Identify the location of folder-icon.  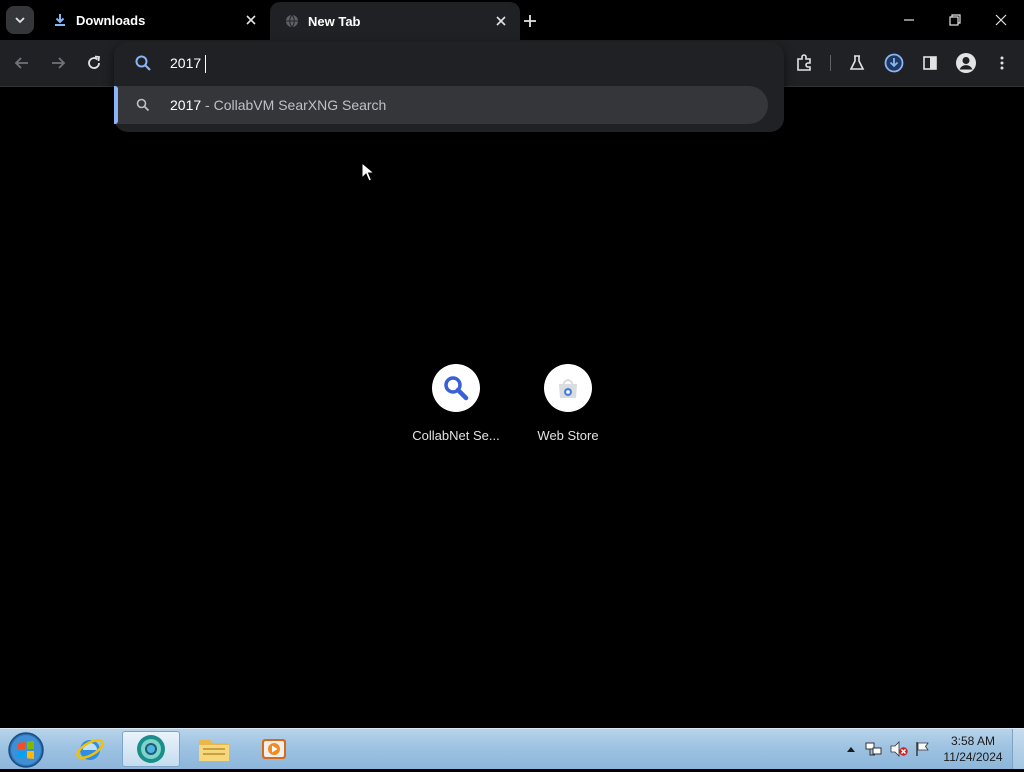
(214, 750).